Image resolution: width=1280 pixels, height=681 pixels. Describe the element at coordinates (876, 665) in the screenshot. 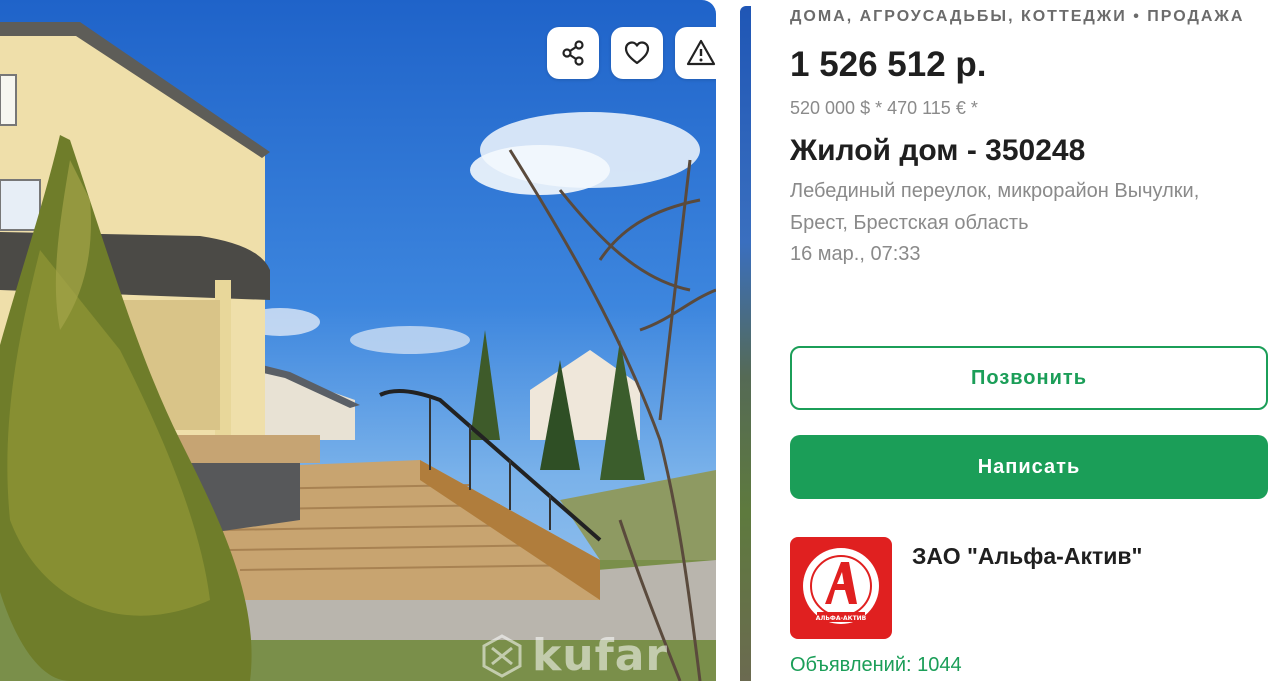

I see `seller-listings-count: Объявлений: 1044` at that location.